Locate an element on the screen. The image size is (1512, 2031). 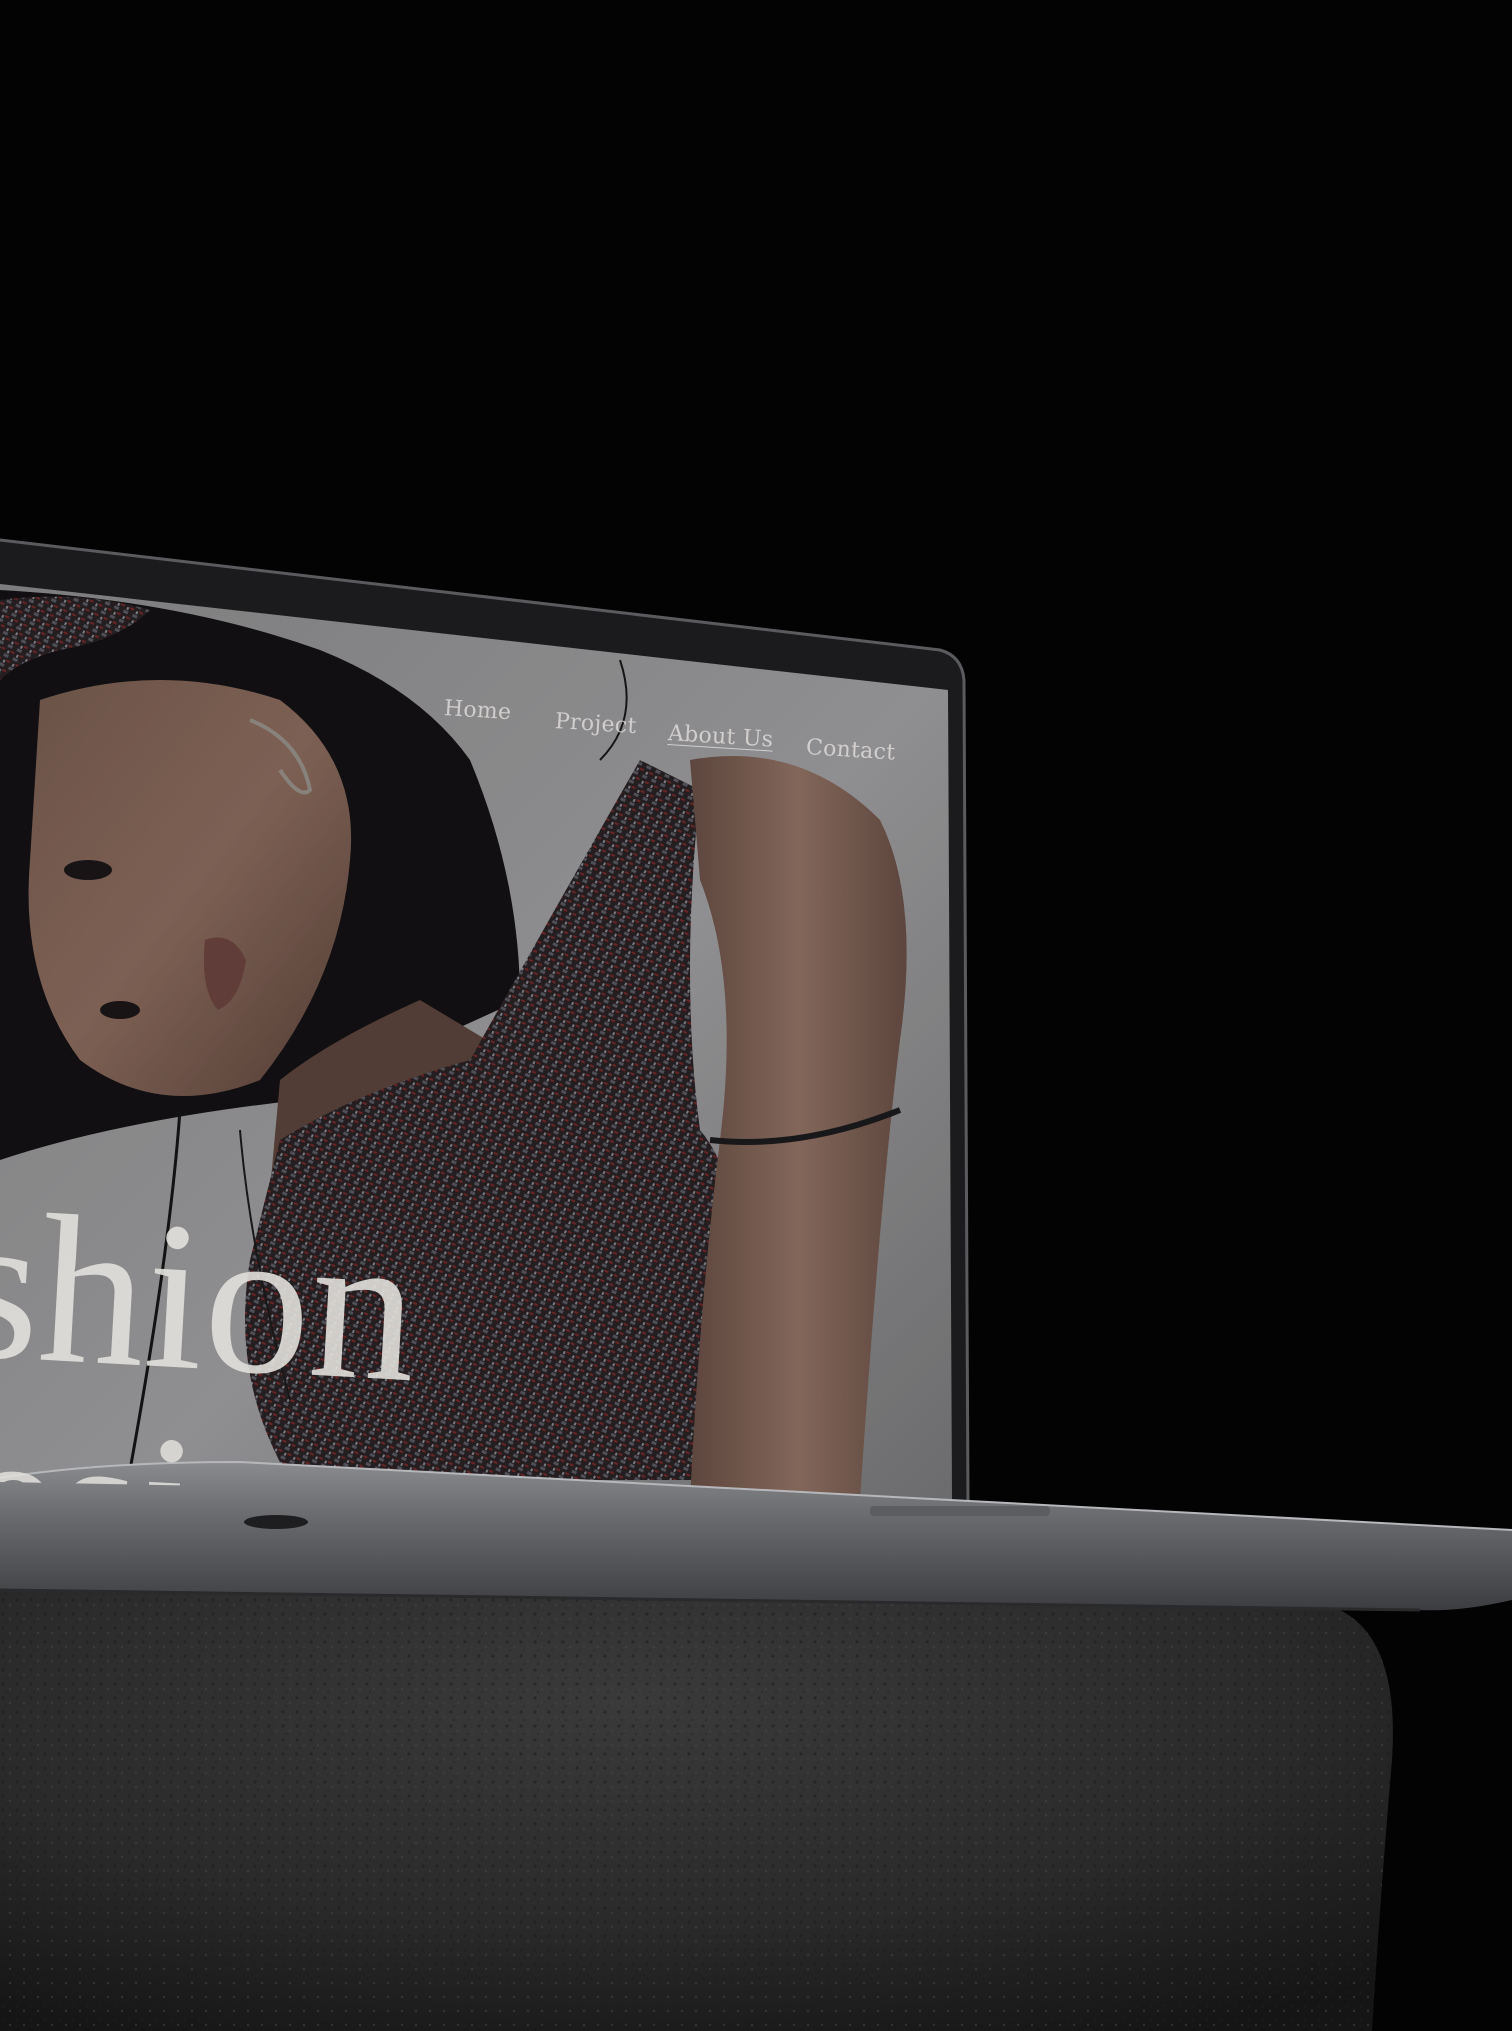
nav-home-link: Home is located at coordinates (477, 710).